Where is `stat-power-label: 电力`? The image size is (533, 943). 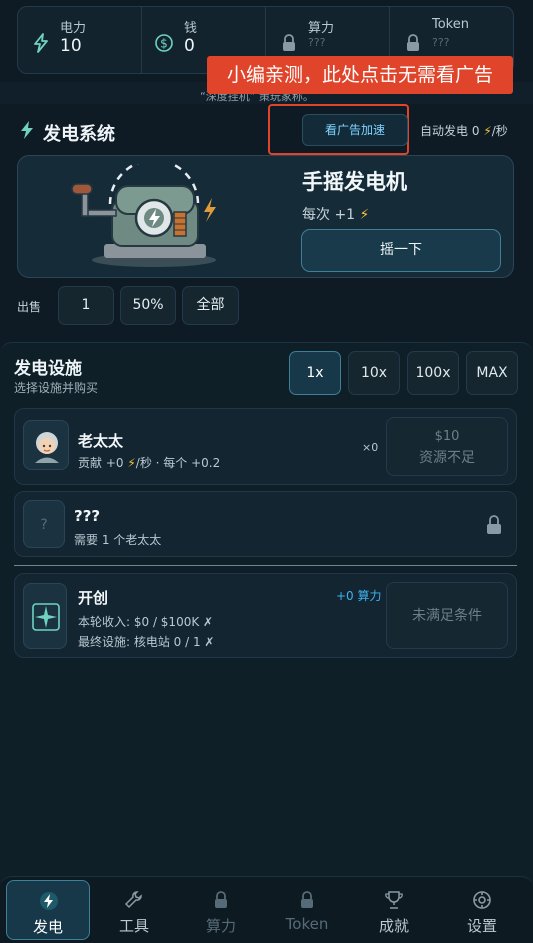 stat-power-label: 电力 is located at coordinates (73, 28).